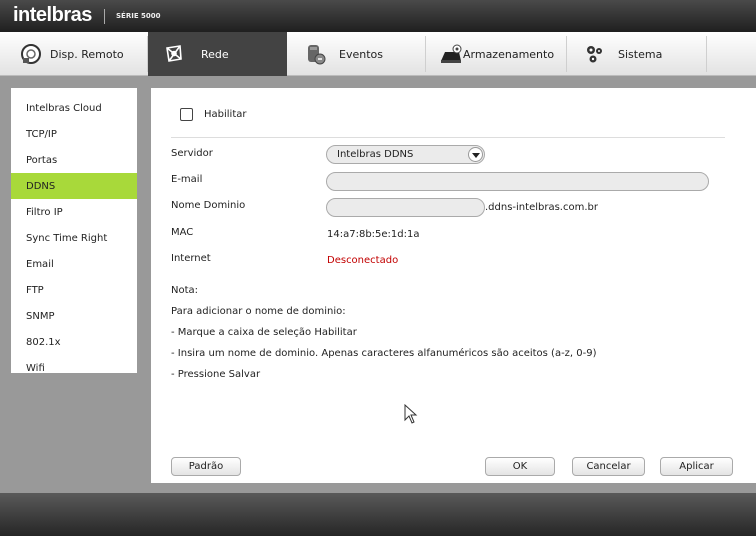 This screenshot has height=536, width=756. I want to click on brand-series: SÉRIE 5000, so click(138, 16).